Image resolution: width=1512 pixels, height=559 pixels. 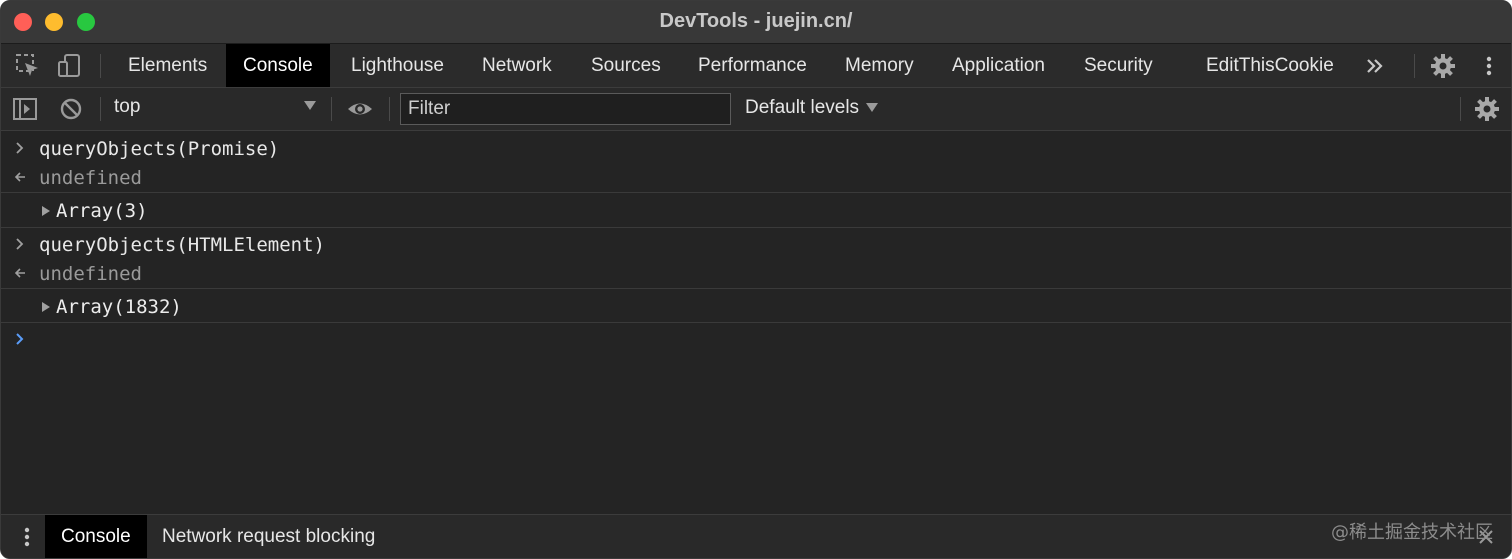 What do you see at coordinates (756, 340) in the screenshot?
I see `console-prompt-row` at bounding box center [756, 340].